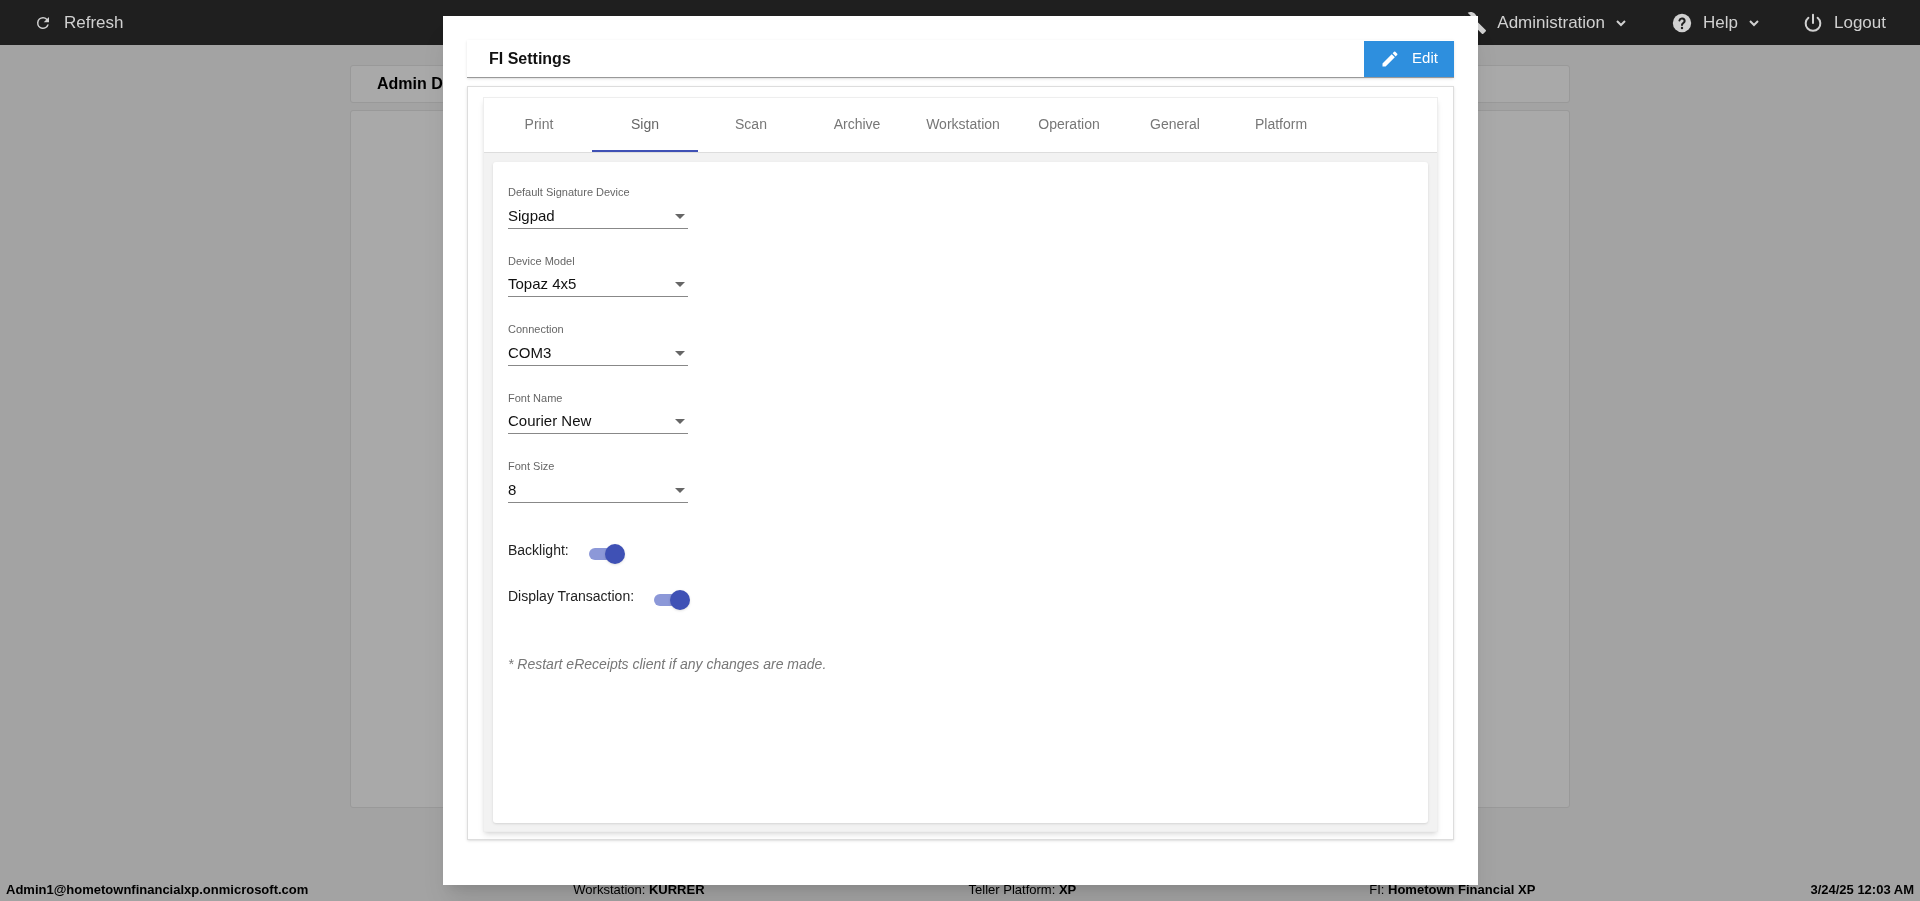 The image size is (1920, 901). I want to click on field-label: Default Signature Device, so click(569, 192).